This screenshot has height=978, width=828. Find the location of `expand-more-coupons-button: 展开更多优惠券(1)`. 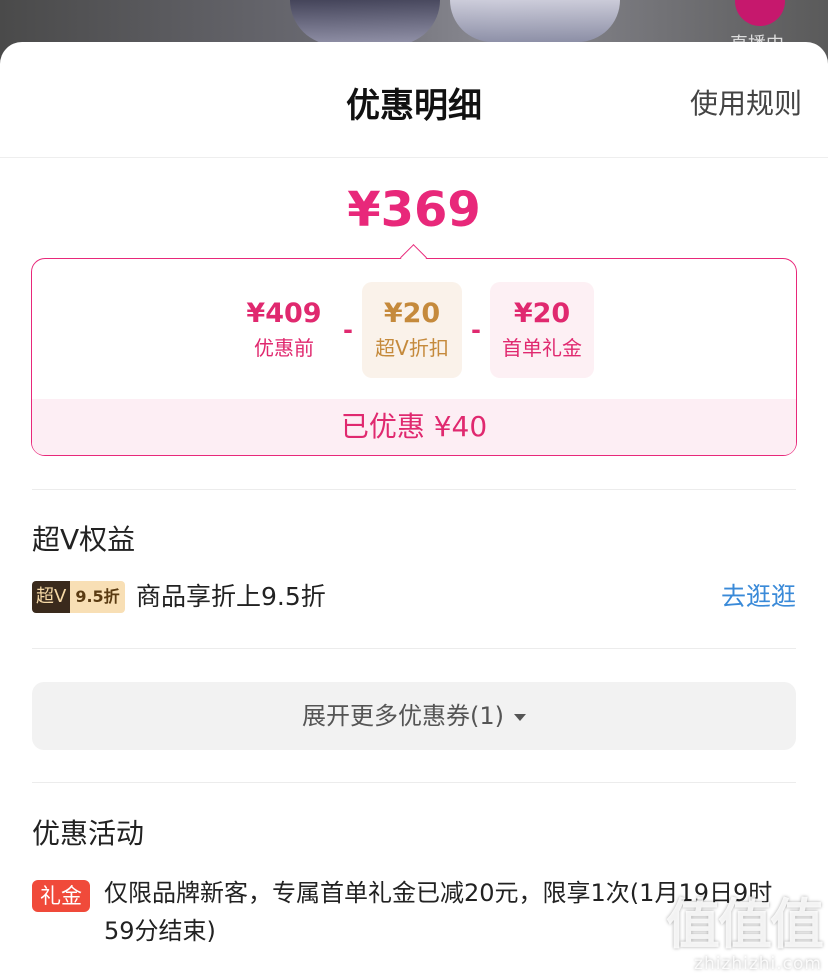

expand-more-coupons-button: 展开更多优惠券(1) is located at coordinates (414, 716).